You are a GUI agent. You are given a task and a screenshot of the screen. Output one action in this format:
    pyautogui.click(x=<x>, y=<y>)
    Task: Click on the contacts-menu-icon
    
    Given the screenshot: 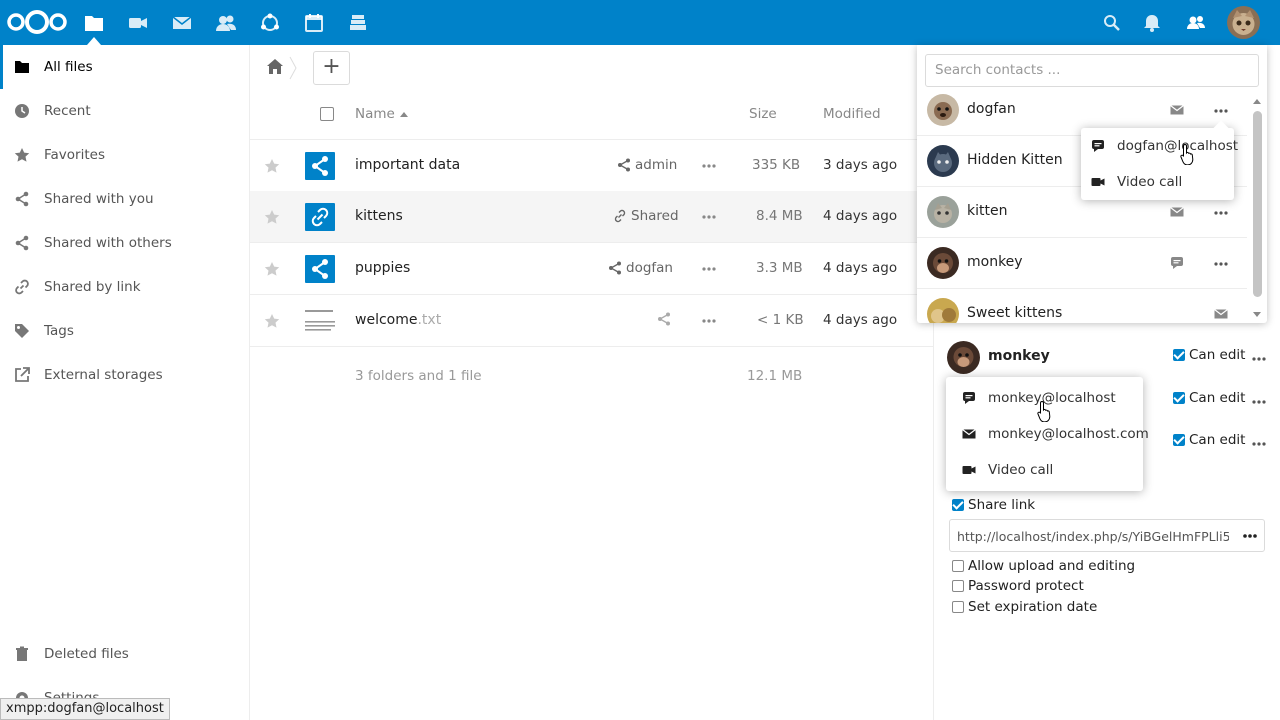 What is the action you would take?
    pyautogui.click(x=1196, y=23)
    